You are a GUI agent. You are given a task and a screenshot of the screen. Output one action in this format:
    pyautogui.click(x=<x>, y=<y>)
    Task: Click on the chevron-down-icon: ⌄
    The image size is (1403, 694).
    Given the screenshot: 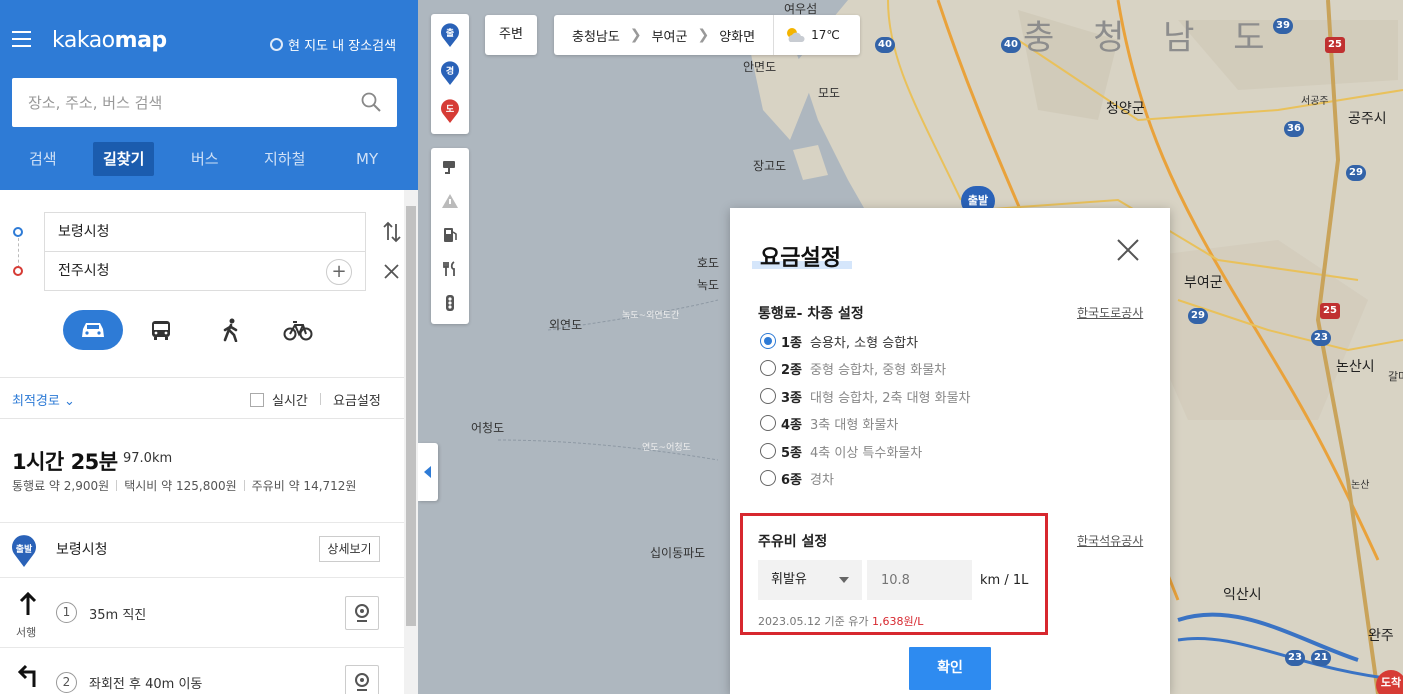 What is the action you would take?
    pyautogui.click(x=69, y=401)
    